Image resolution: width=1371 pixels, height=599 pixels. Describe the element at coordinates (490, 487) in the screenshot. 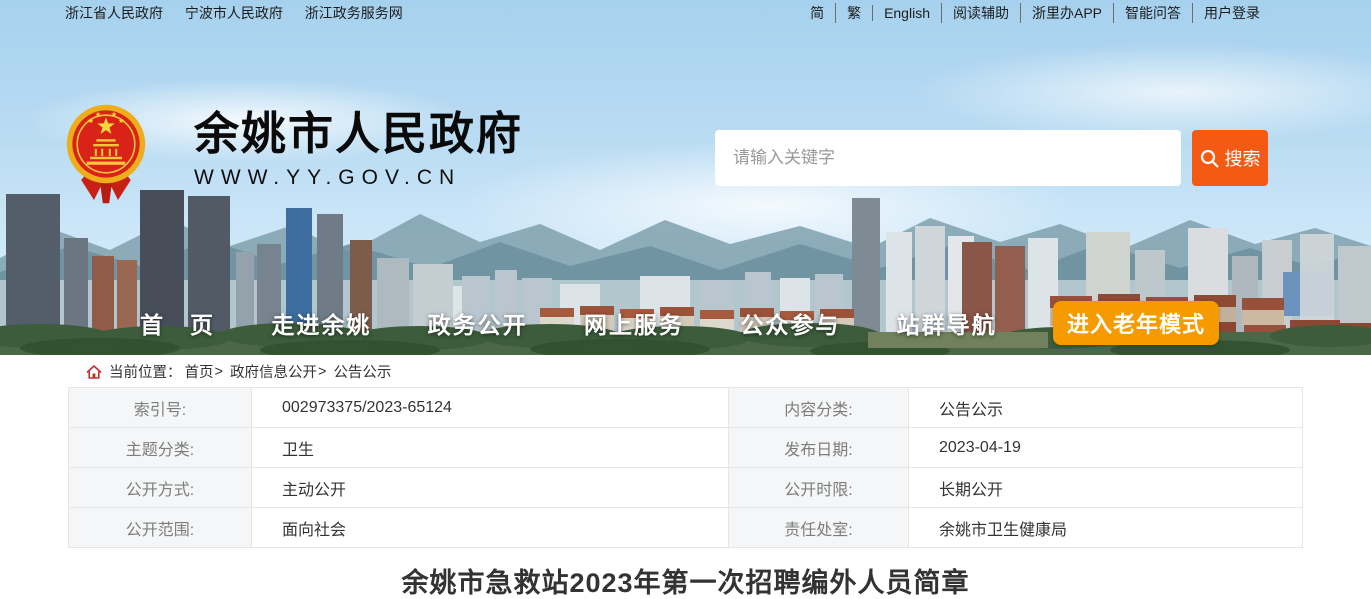

I see `field-value-disclosure-method: 主动公开` at that location.